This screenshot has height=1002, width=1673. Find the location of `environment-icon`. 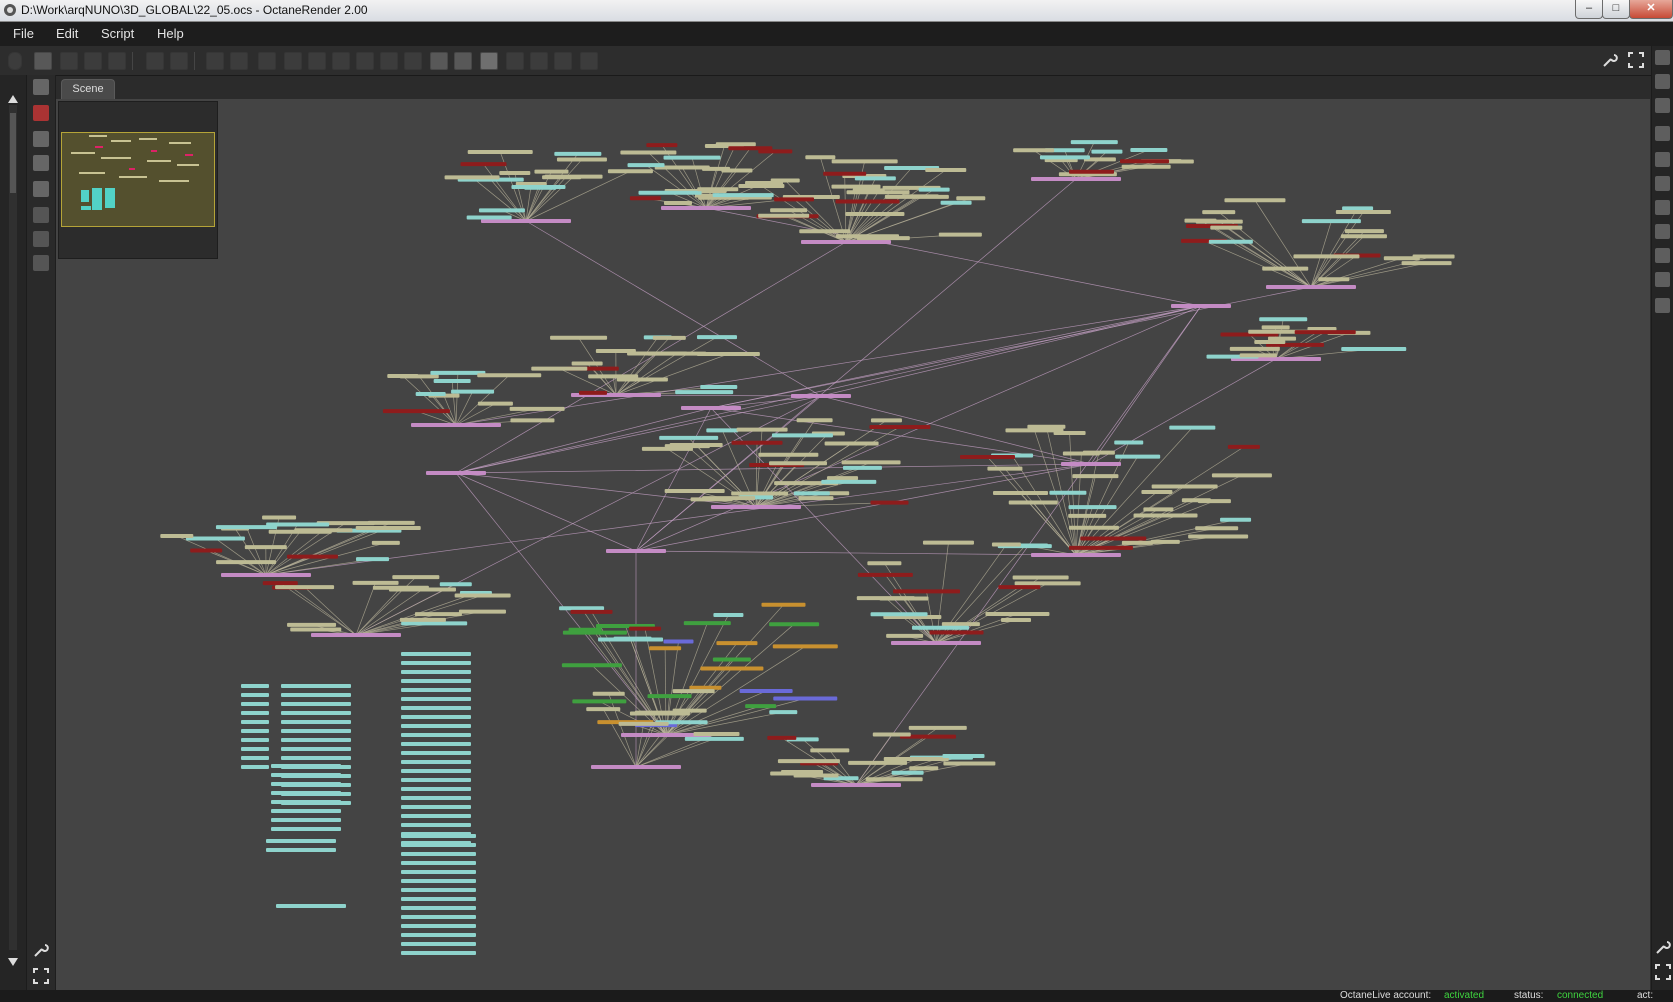

environment-icon is located at coordinates (1662, 207).